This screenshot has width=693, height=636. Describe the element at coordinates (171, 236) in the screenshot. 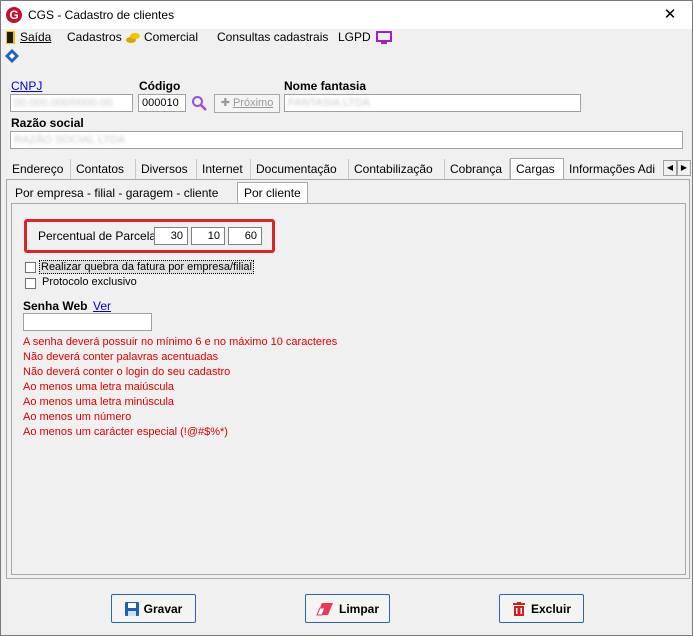

I see `parcela-input-1: 30` at that location.